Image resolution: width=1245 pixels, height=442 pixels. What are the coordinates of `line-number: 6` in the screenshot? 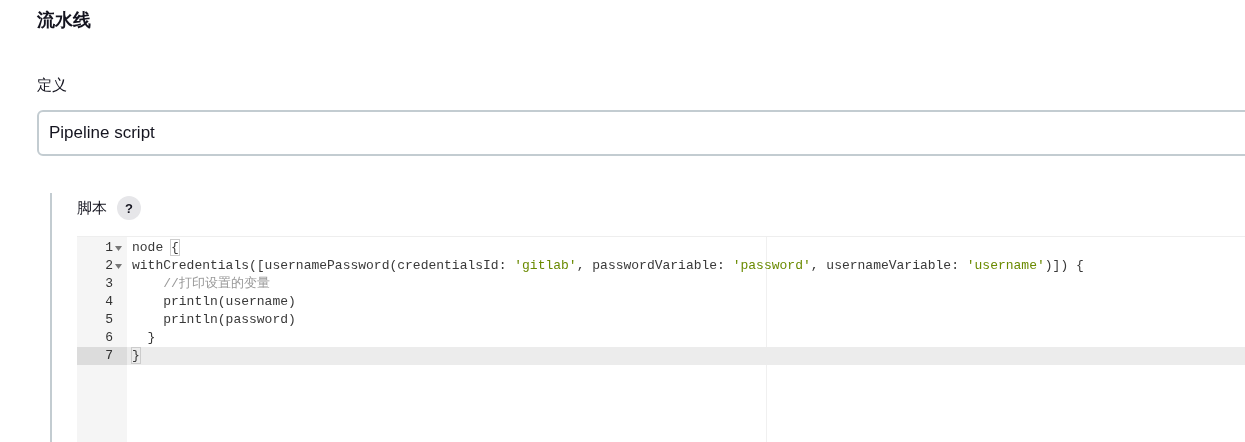 It's located at (109, 338).